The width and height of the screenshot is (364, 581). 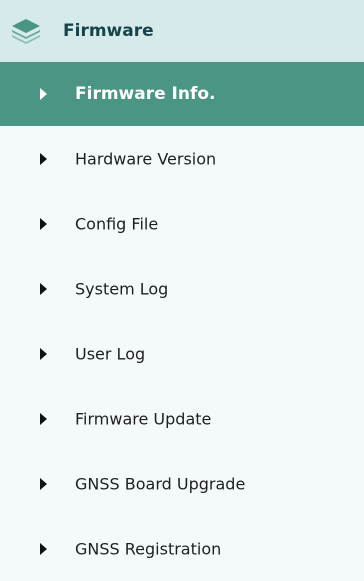 I want to click on menu-item-firmware-info: Firmware Info., so click(x=182, y=94).